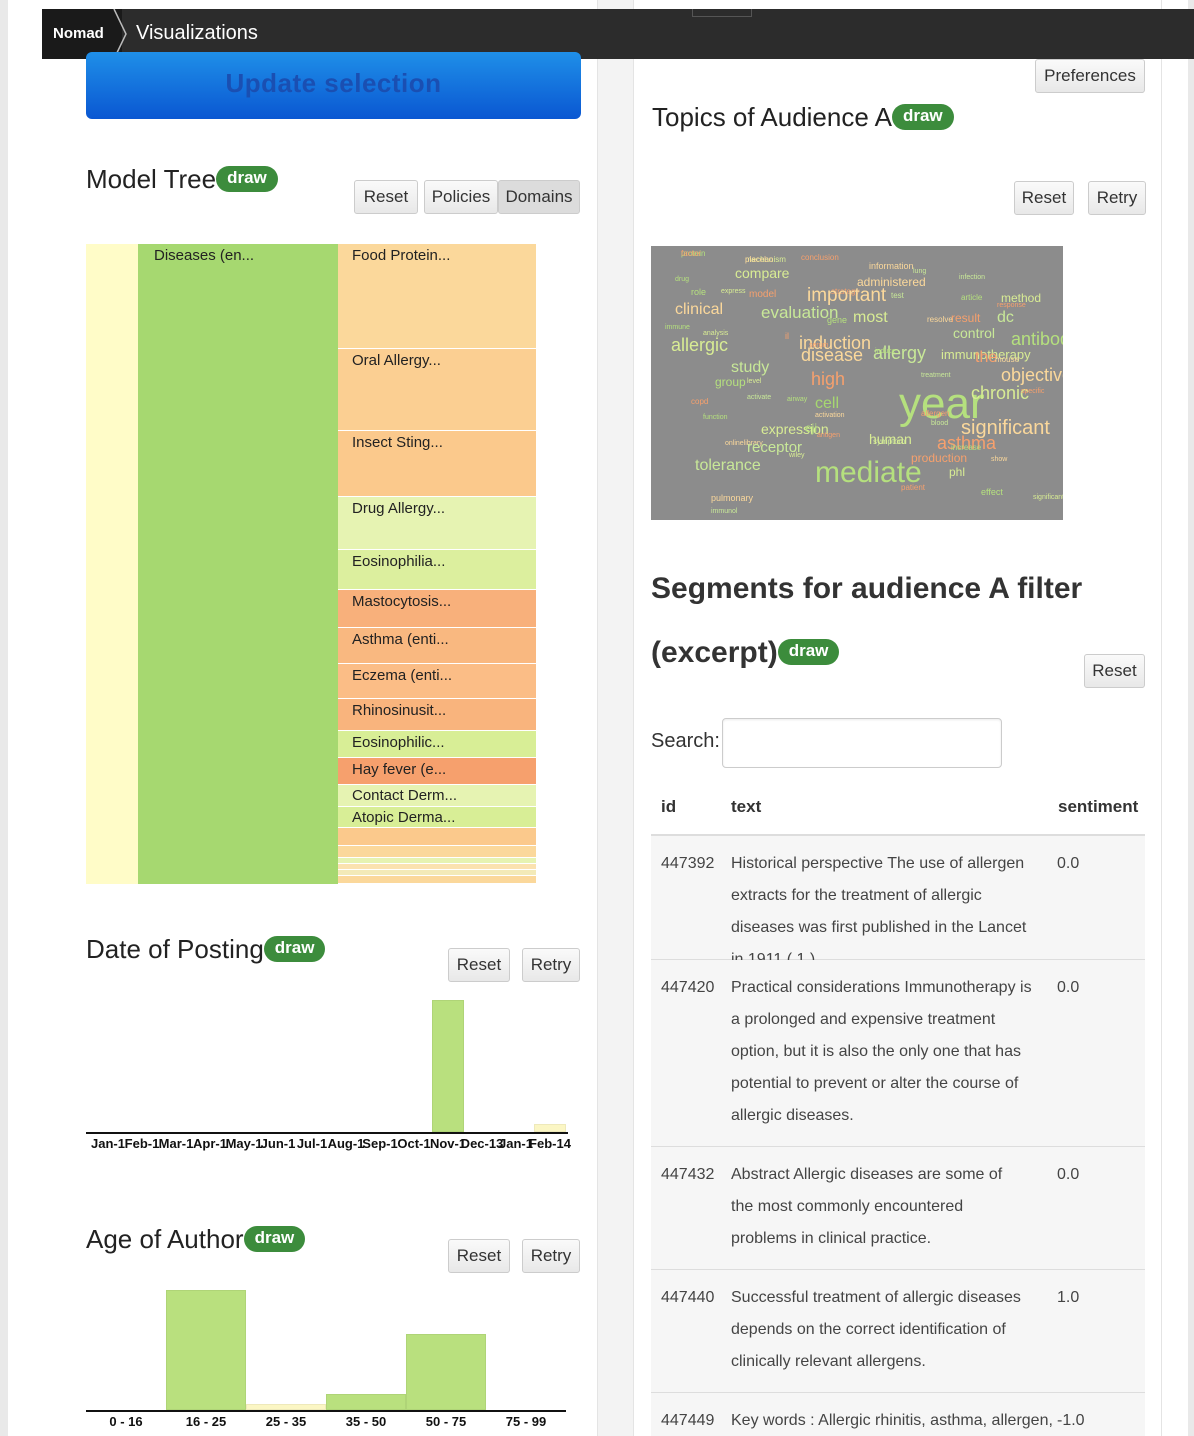  I want to click on segments-reset-button: Reset, so click(1114, 671).